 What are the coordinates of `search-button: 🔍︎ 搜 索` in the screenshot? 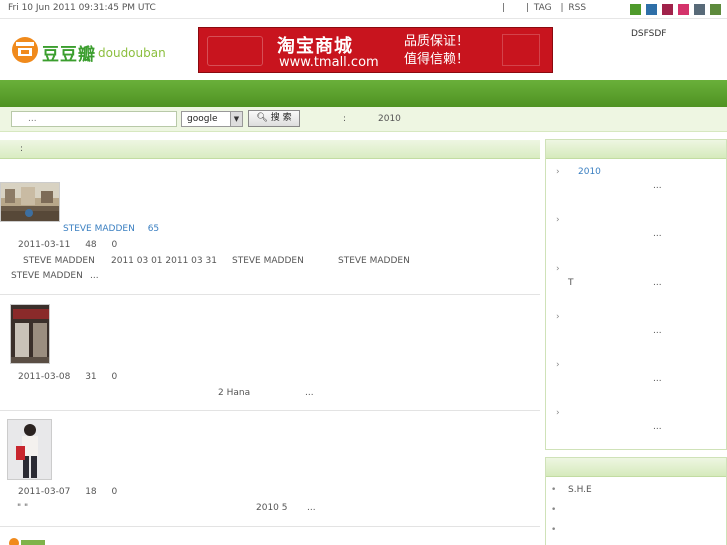 It's located at (274, 118).